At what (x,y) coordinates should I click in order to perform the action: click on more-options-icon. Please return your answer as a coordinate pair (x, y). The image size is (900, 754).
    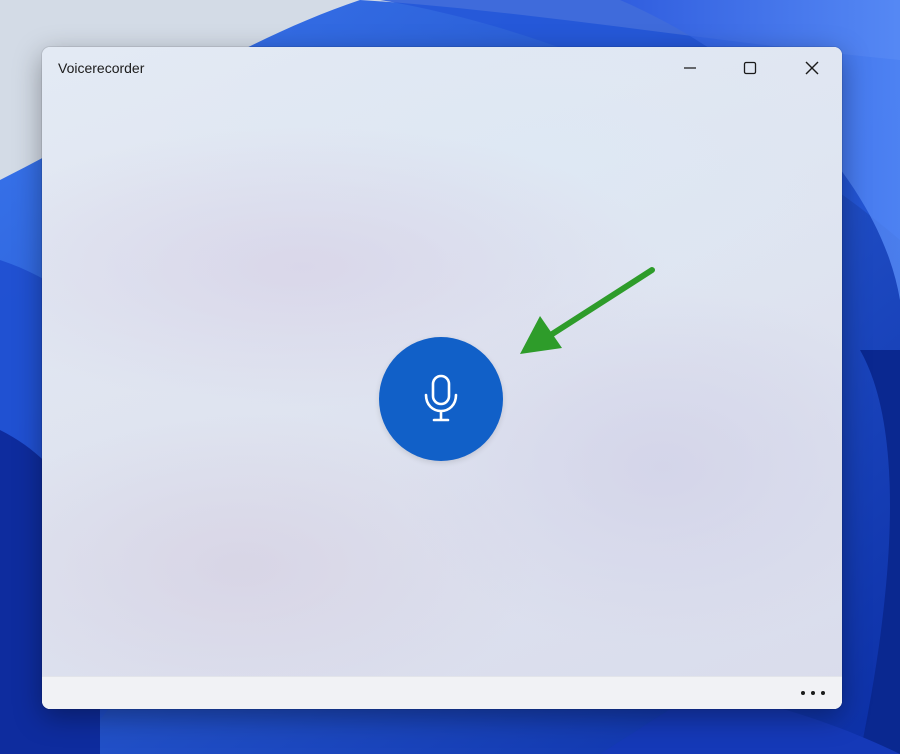
    Looking at the image, I should click on (813, 693).